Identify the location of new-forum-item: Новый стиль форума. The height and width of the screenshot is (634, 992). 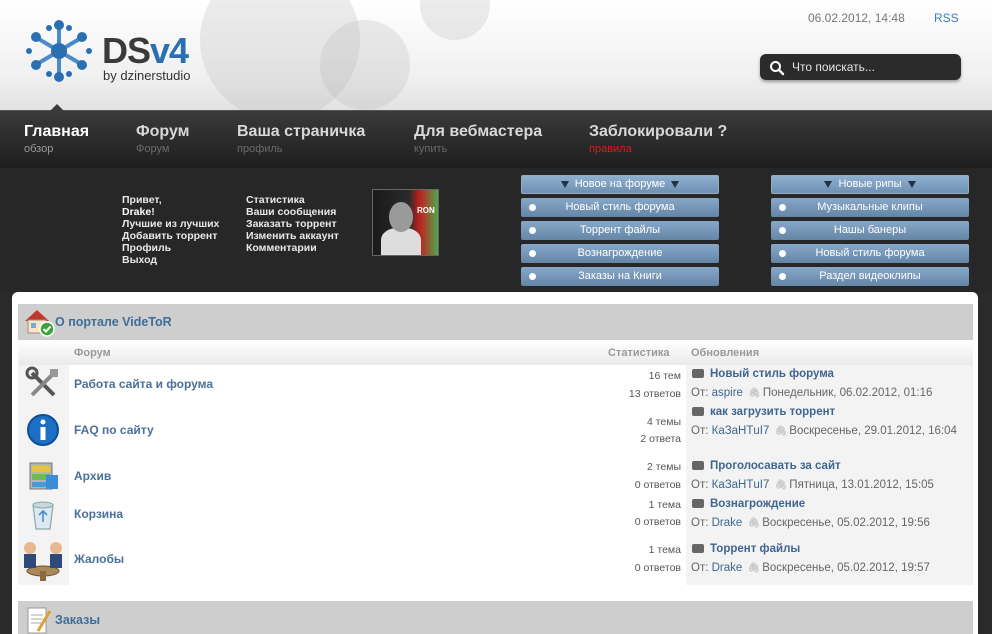
(620, 207).